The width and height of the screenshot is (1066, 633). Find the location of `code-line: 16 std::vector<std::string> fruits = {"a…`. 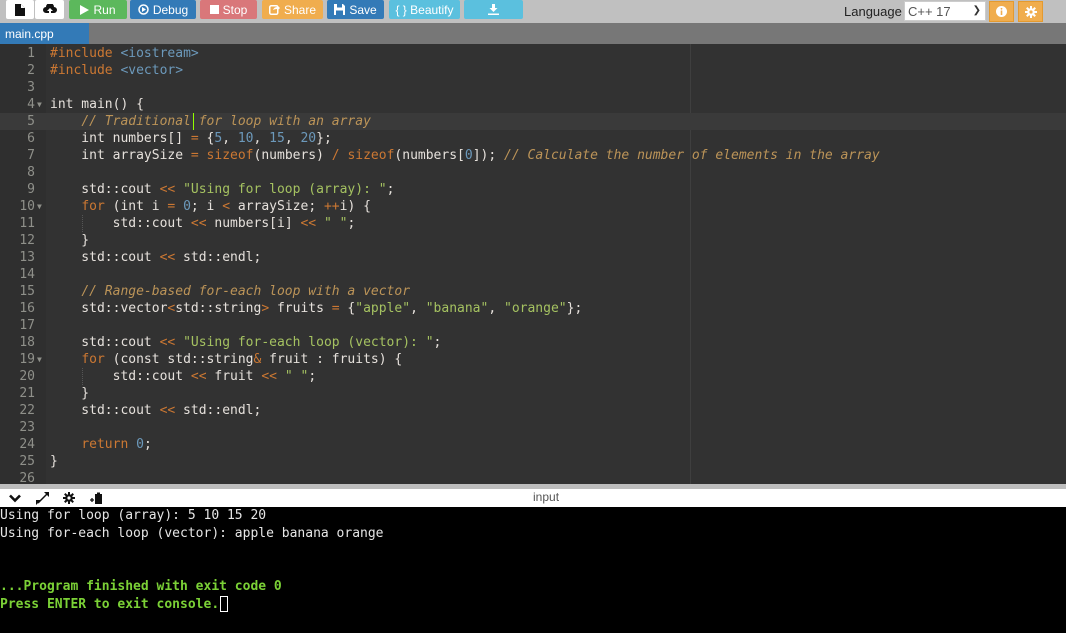

code-line: 16 std::vector<std::string> fruits = {"a… is located at coordinates (533, 308).